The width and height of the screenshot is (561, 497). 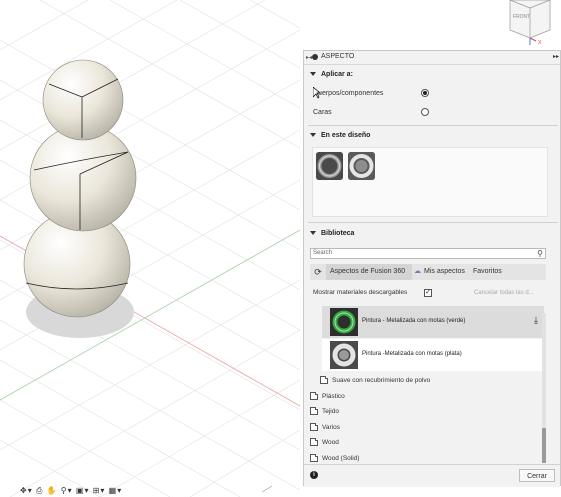 I want to click on download-icon: ⤓, so click(x=536, y=320).